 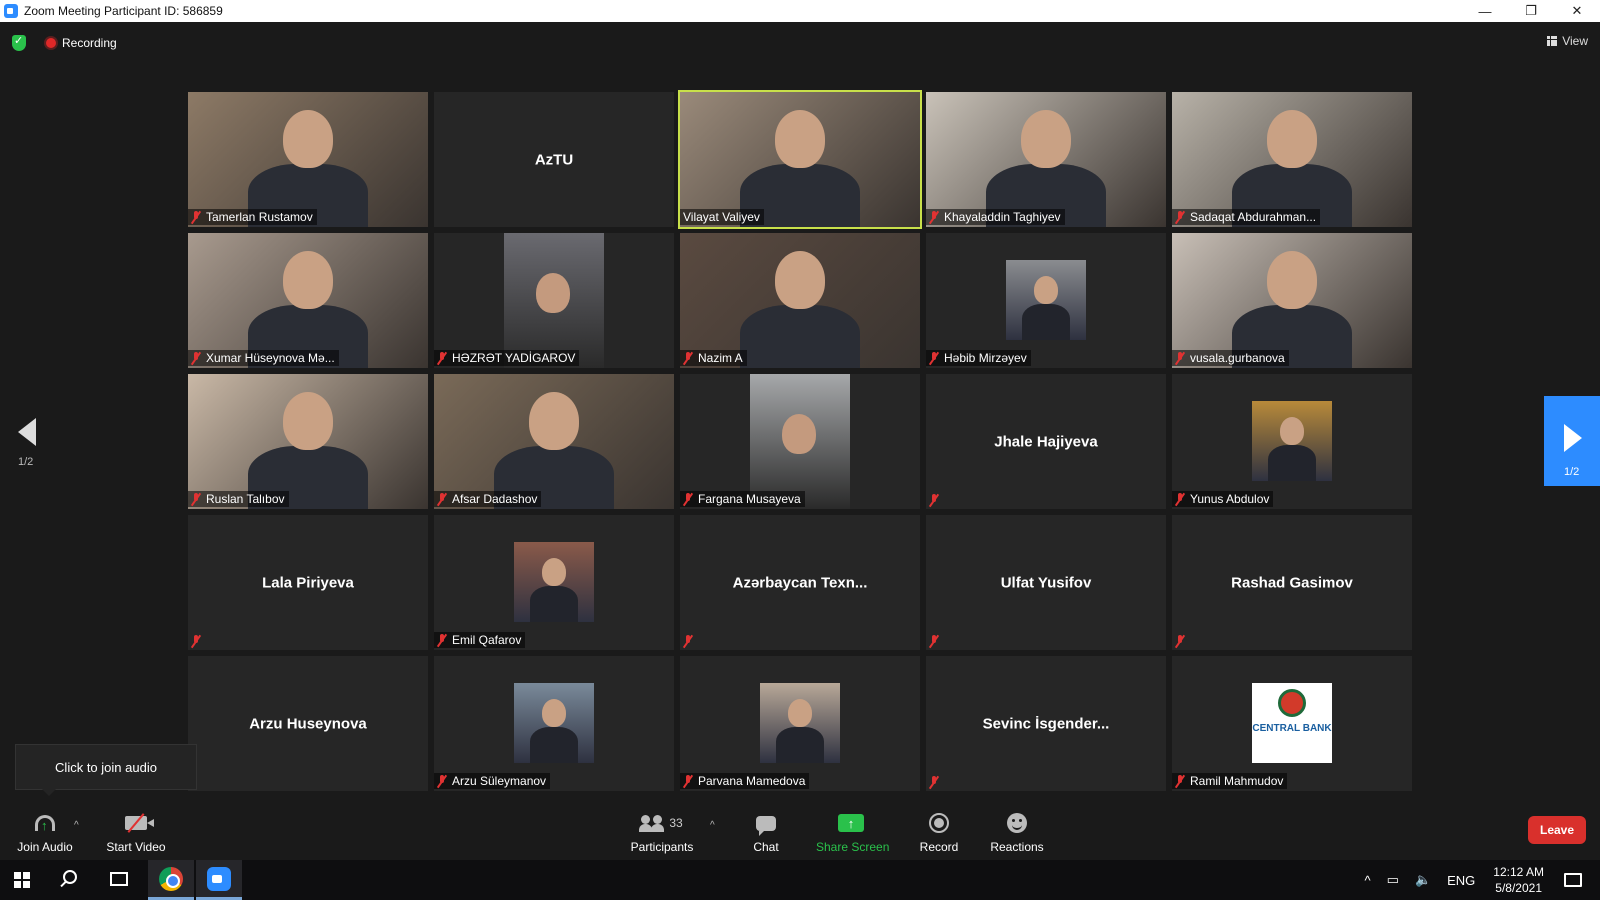 What do you see at coordinates (554, 604) in the screenshot?
I see `participant-body` at bounding box center [554, 604].